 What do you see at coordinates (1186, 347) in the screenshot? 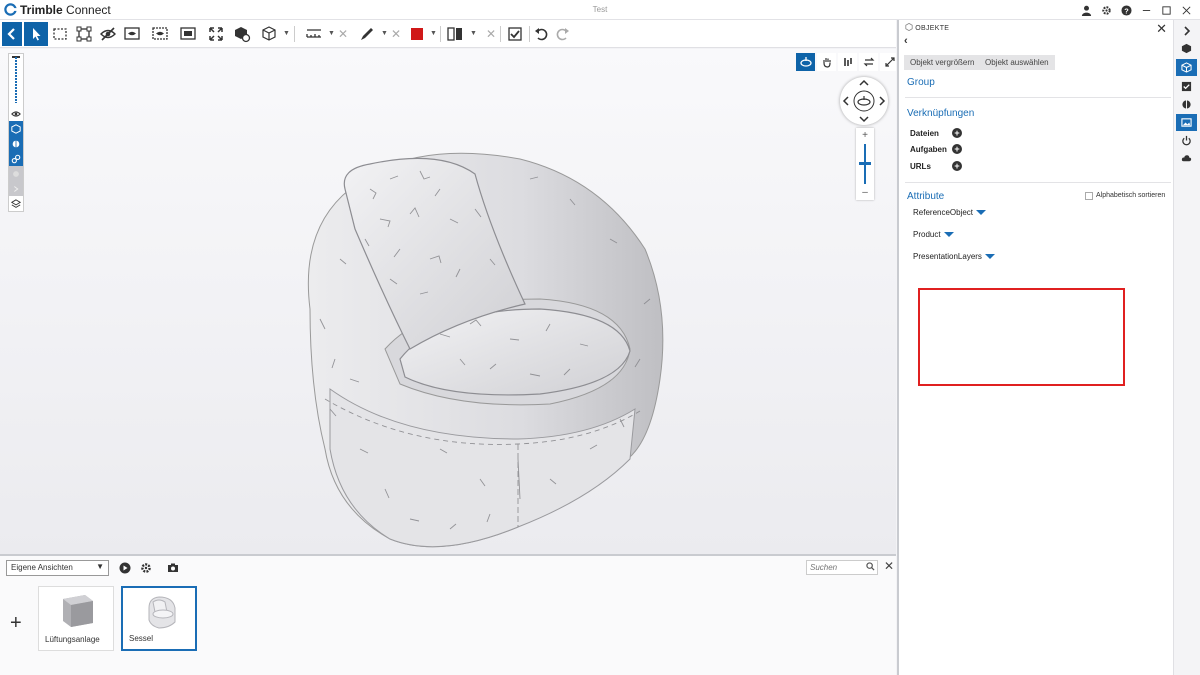
I see `side-icon-rail` at bounding box center [1186, 347].